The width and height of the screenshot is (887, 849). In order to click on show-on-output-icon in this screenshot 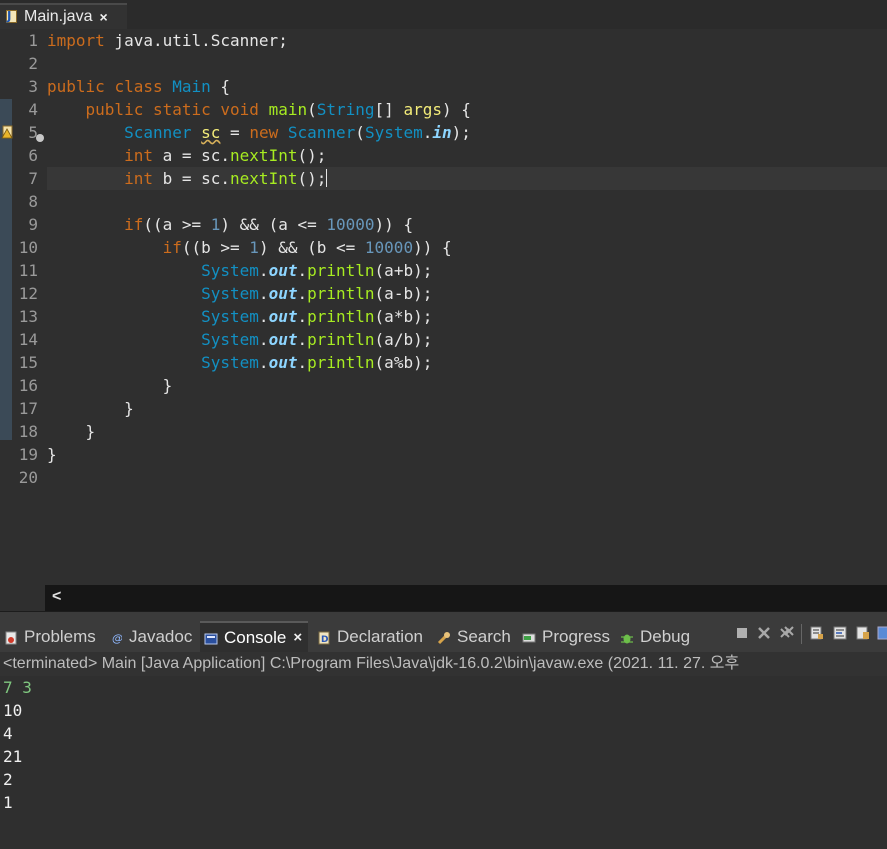, I will do `click(863, 633)`.